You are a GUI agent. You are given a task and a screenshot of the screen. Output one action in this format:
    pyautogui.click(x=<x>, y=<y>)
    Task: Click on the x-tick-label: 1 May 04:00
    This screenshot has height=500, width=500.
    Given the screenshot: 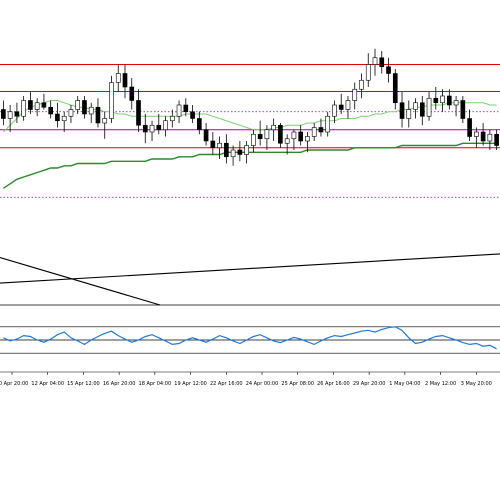 What is the action you would take?
    pyautogui.click(x=404, y=384)
    